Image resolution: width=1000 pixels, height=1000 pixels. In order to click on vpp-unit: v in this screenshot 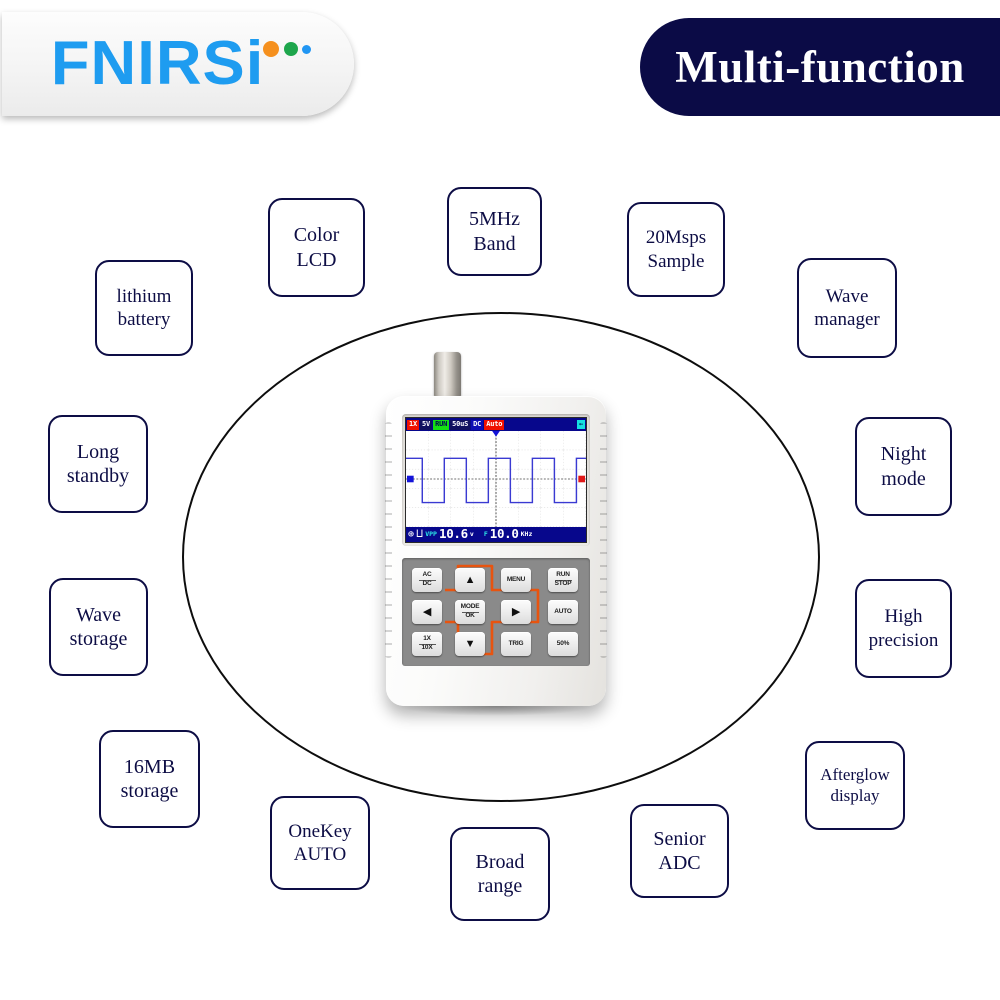, I will do `click(471, 534)`.